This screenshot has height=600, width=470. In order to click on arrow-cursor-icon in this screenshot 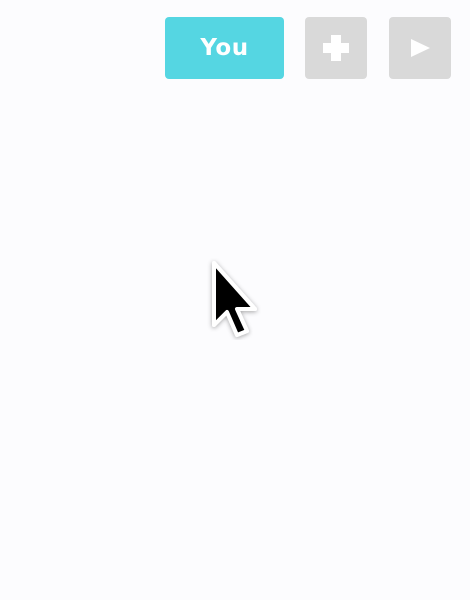, I will do `click(235, 297)`.